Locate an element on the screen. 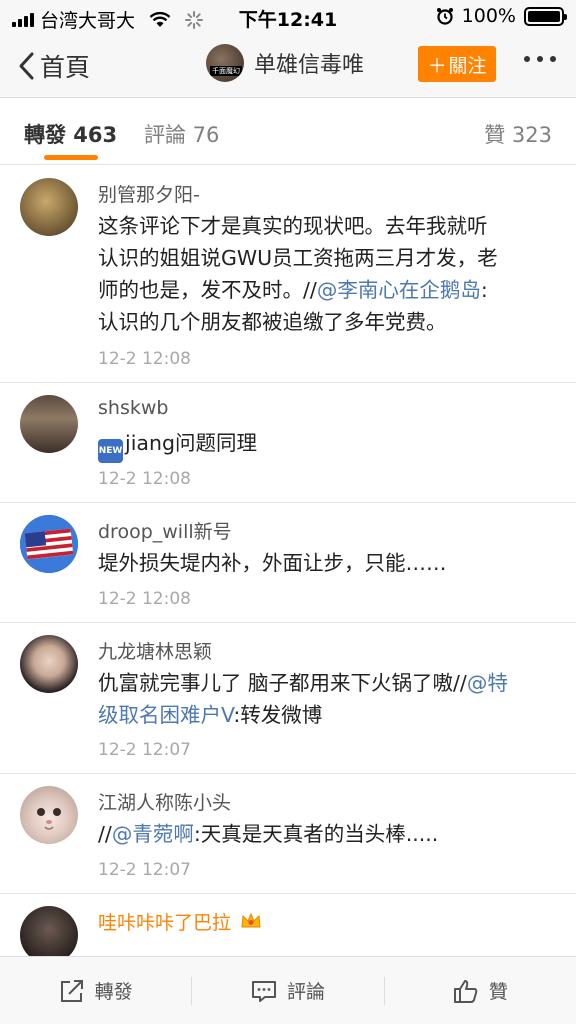 The image size is (576, 1024). us-flag-icon is located at coordinates (49, 544).